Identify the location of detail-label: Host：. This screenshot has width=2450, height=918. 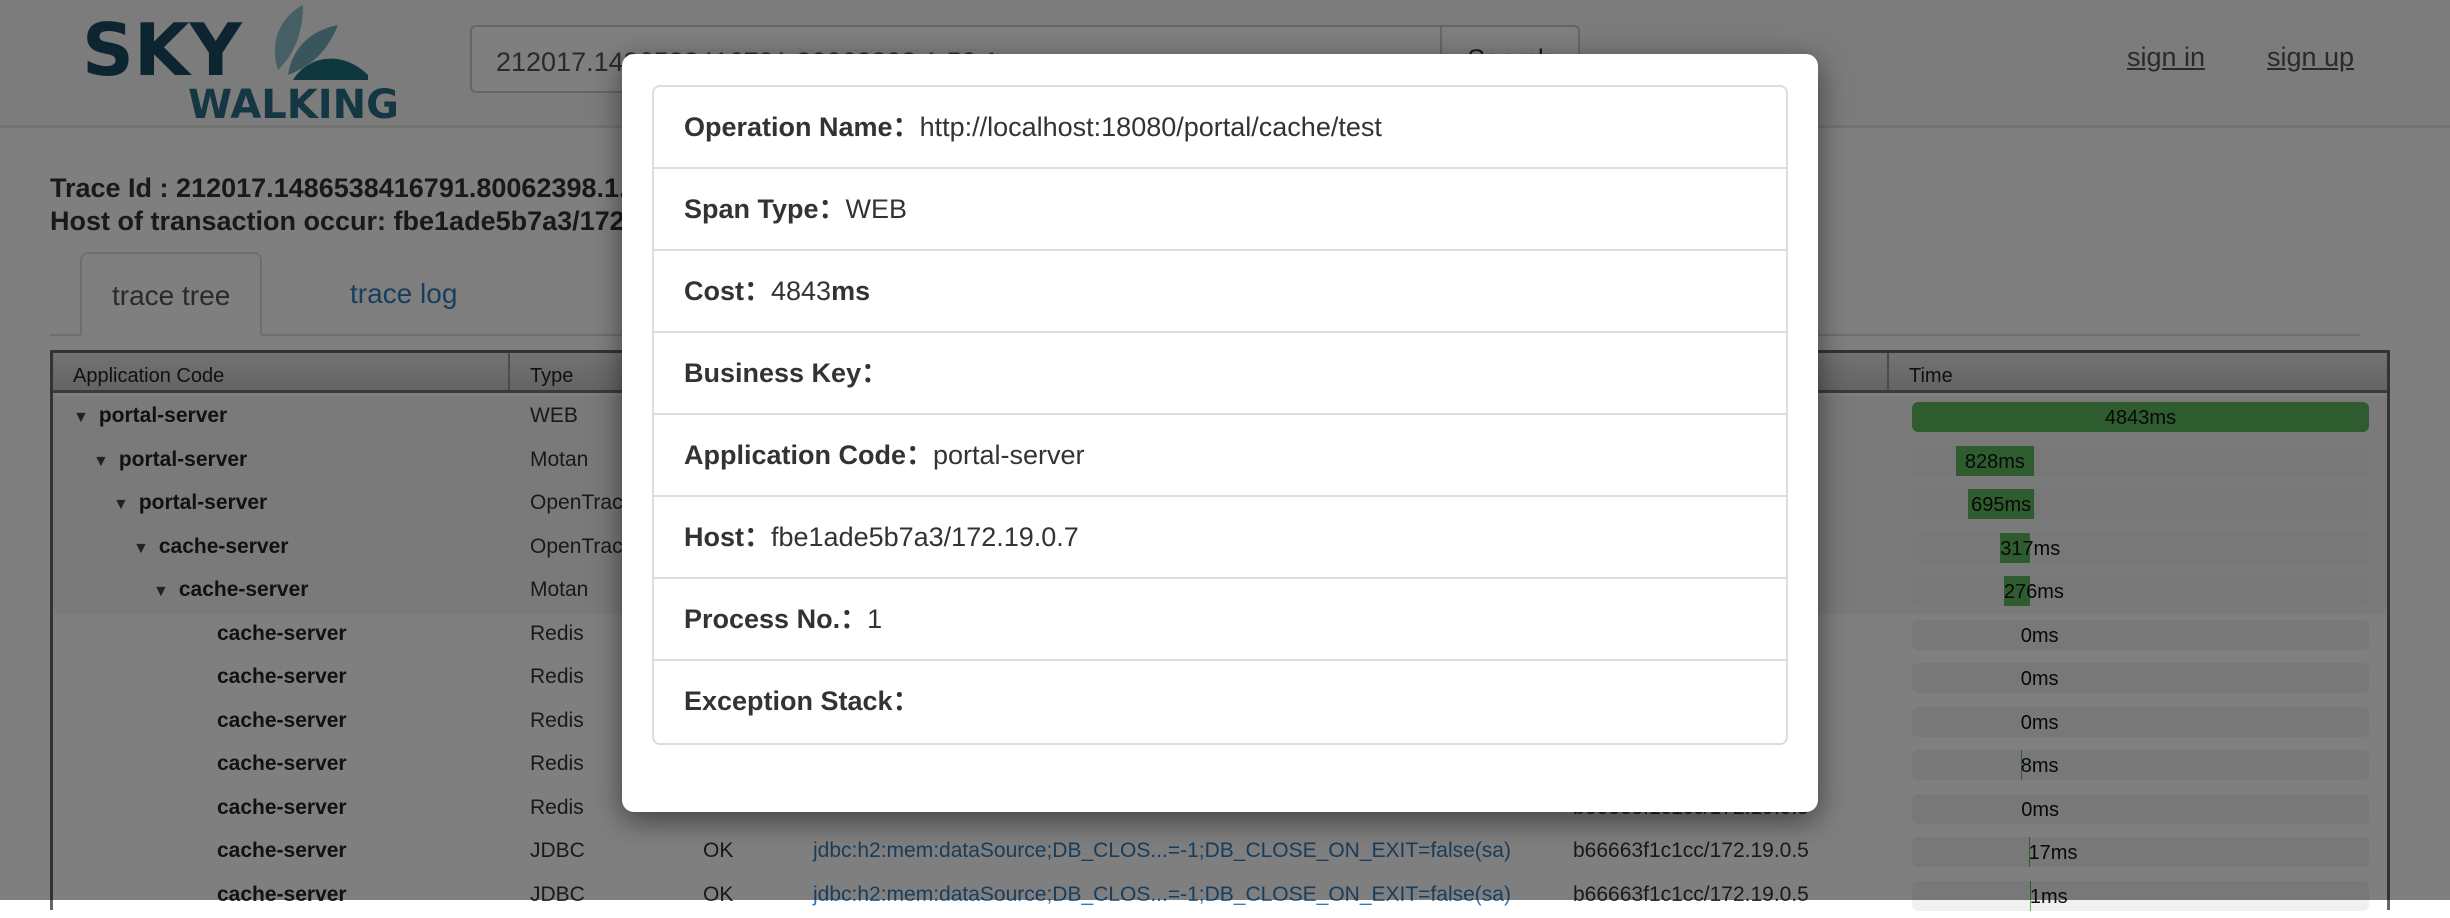
(727, 537).